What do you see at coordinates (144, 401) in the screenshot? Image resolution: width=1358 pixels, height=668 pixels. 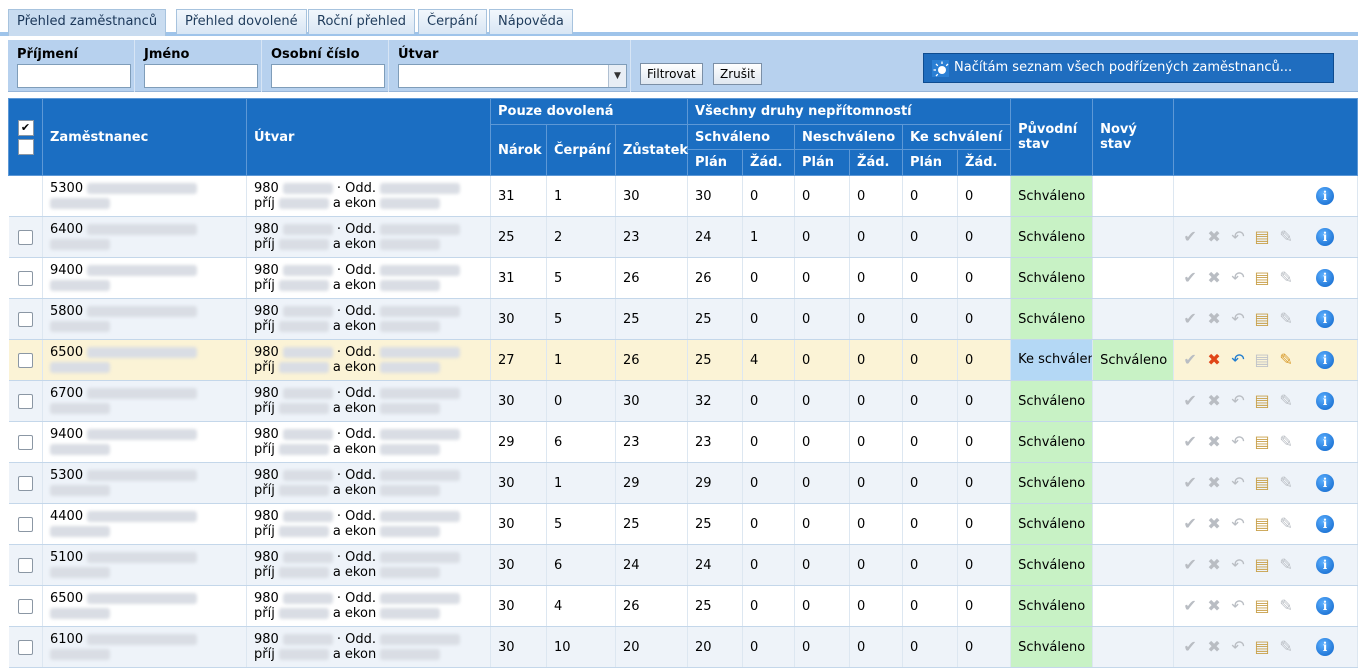 I see `employee-cell: 6700` at bounding box center [144, 401].